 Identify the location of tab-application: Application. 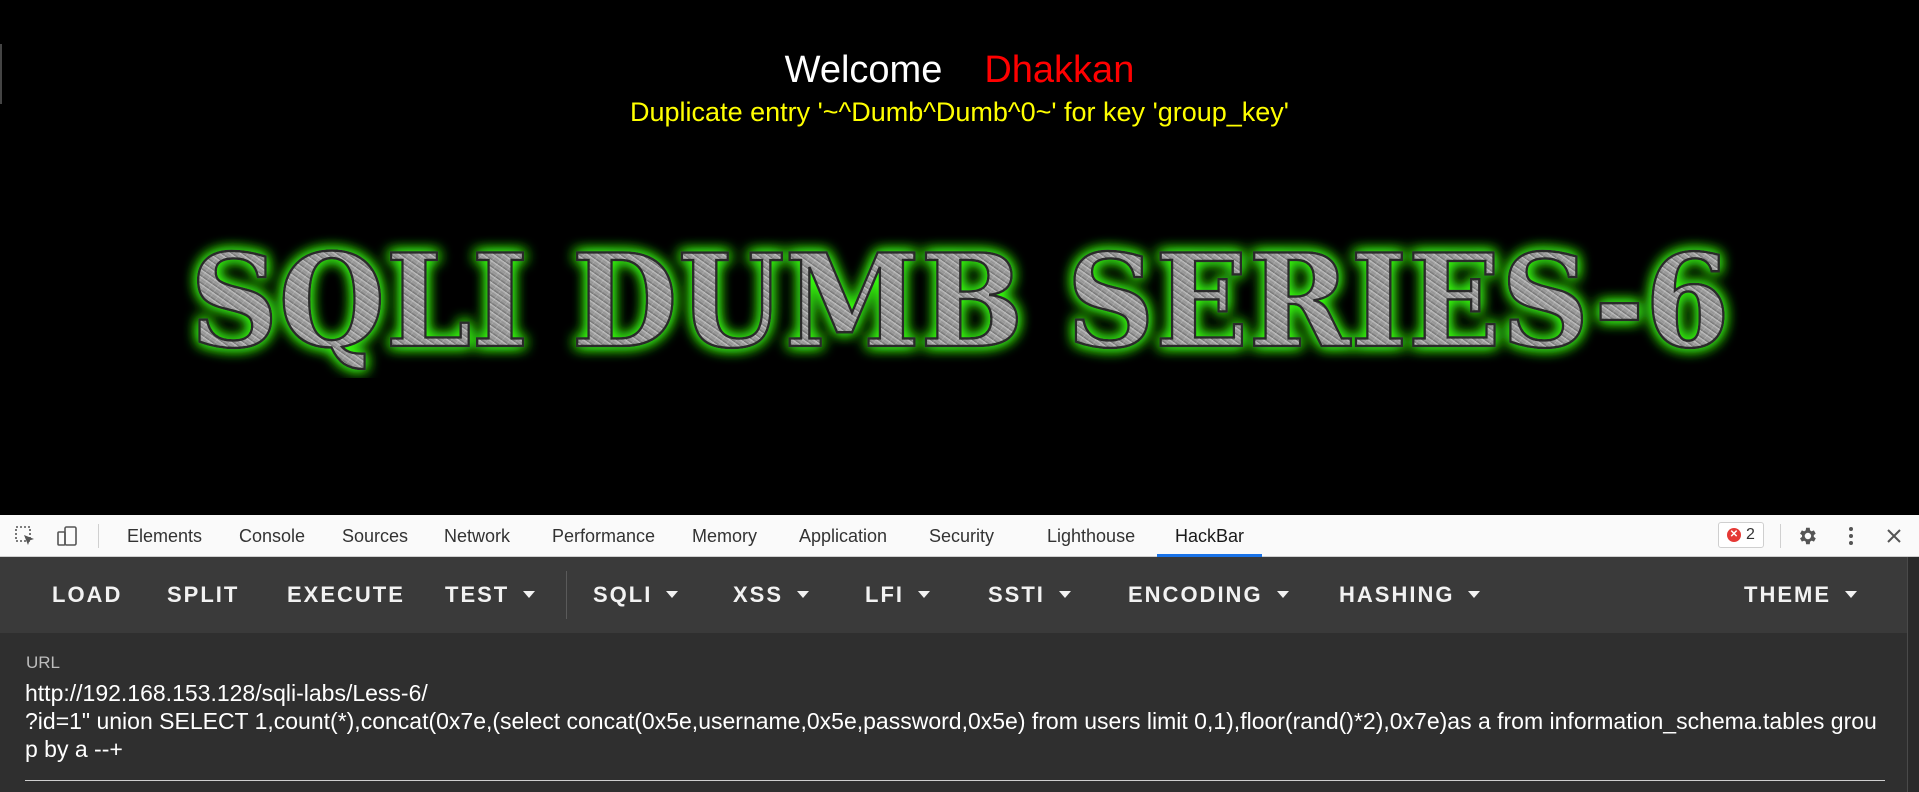
(843, 536).